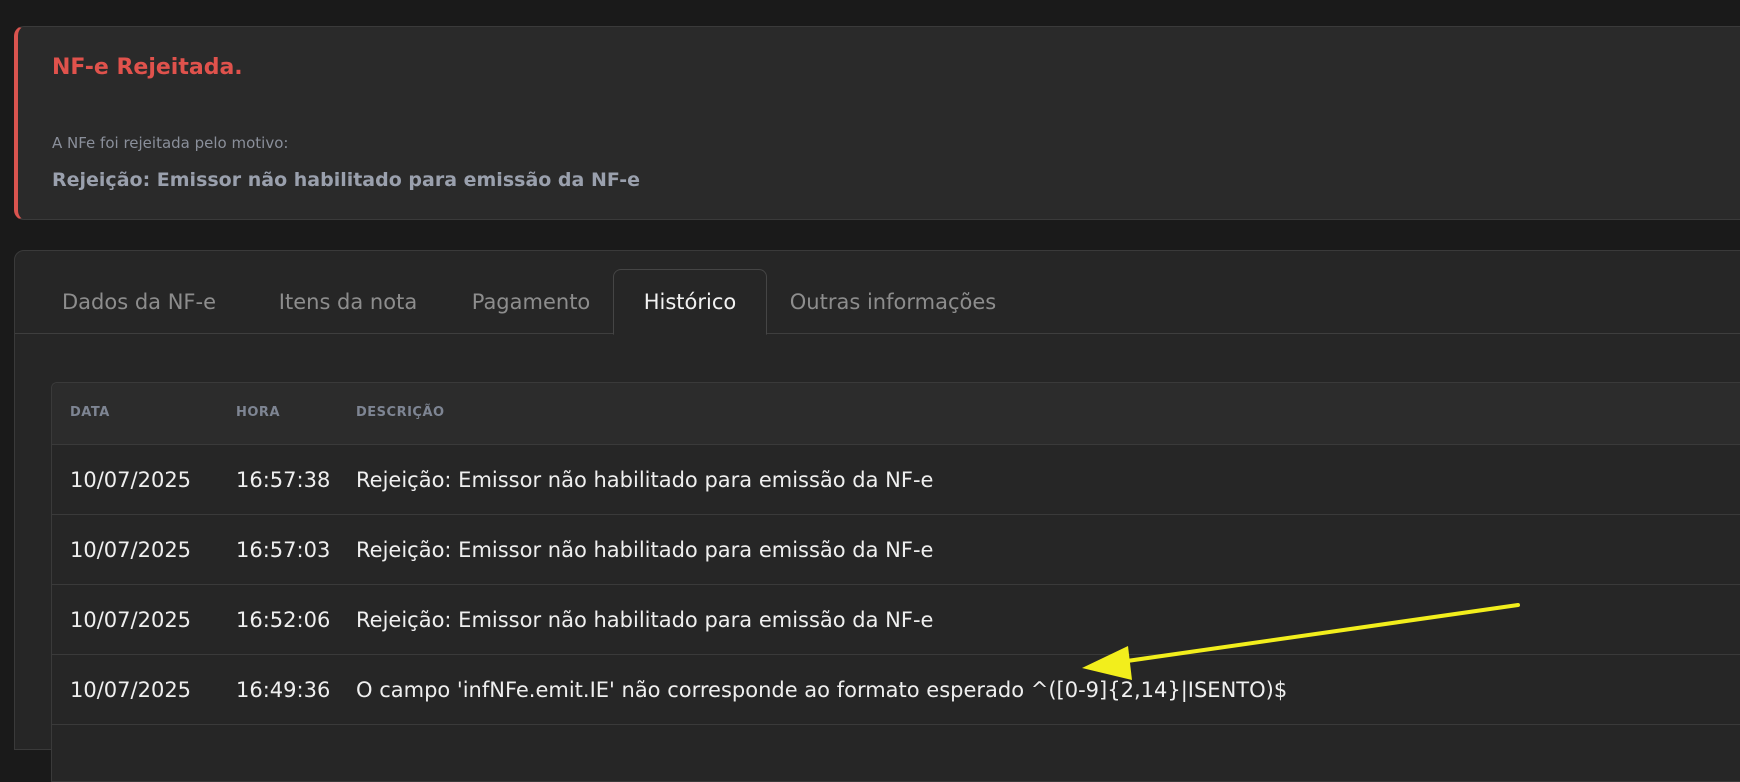 Image resolution: width=1740 pixels, height=782 pixels. I want to click on cell-hora: 16:57:38, so click(283, 480).